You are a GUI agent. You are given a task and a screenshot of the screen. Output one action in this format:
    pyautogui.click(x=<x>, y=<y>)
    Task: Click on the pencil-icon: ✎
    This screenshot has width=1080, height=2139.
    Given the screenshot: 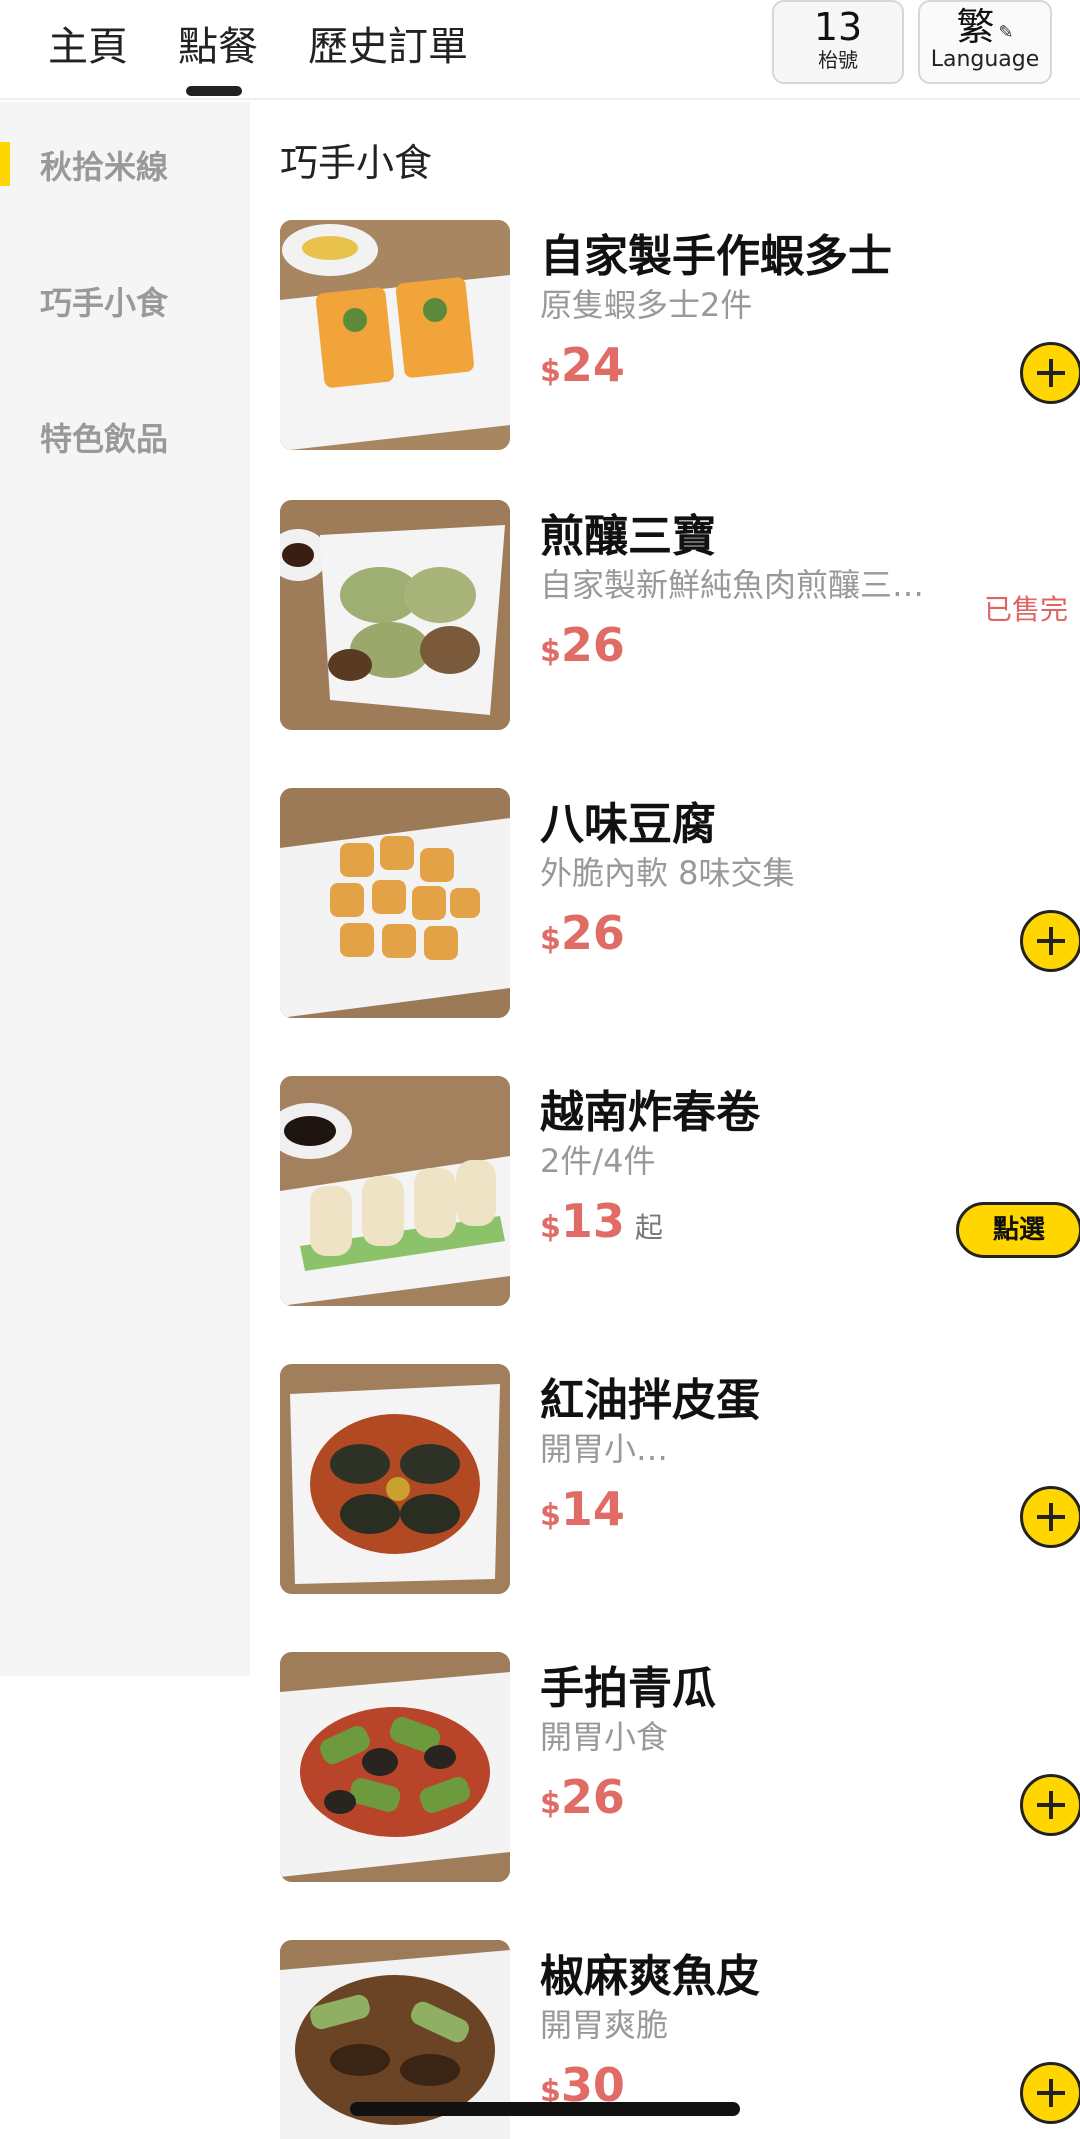 What is the action you would take?
    pyautogui.click(x=1006, y=32)
    